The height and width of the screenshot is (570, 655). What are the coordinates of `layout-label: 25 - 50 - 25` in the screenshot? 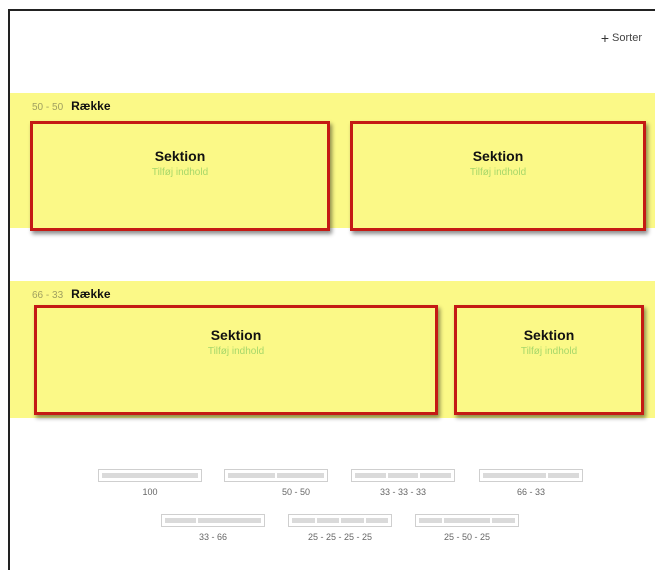 It's located at (467, 537).